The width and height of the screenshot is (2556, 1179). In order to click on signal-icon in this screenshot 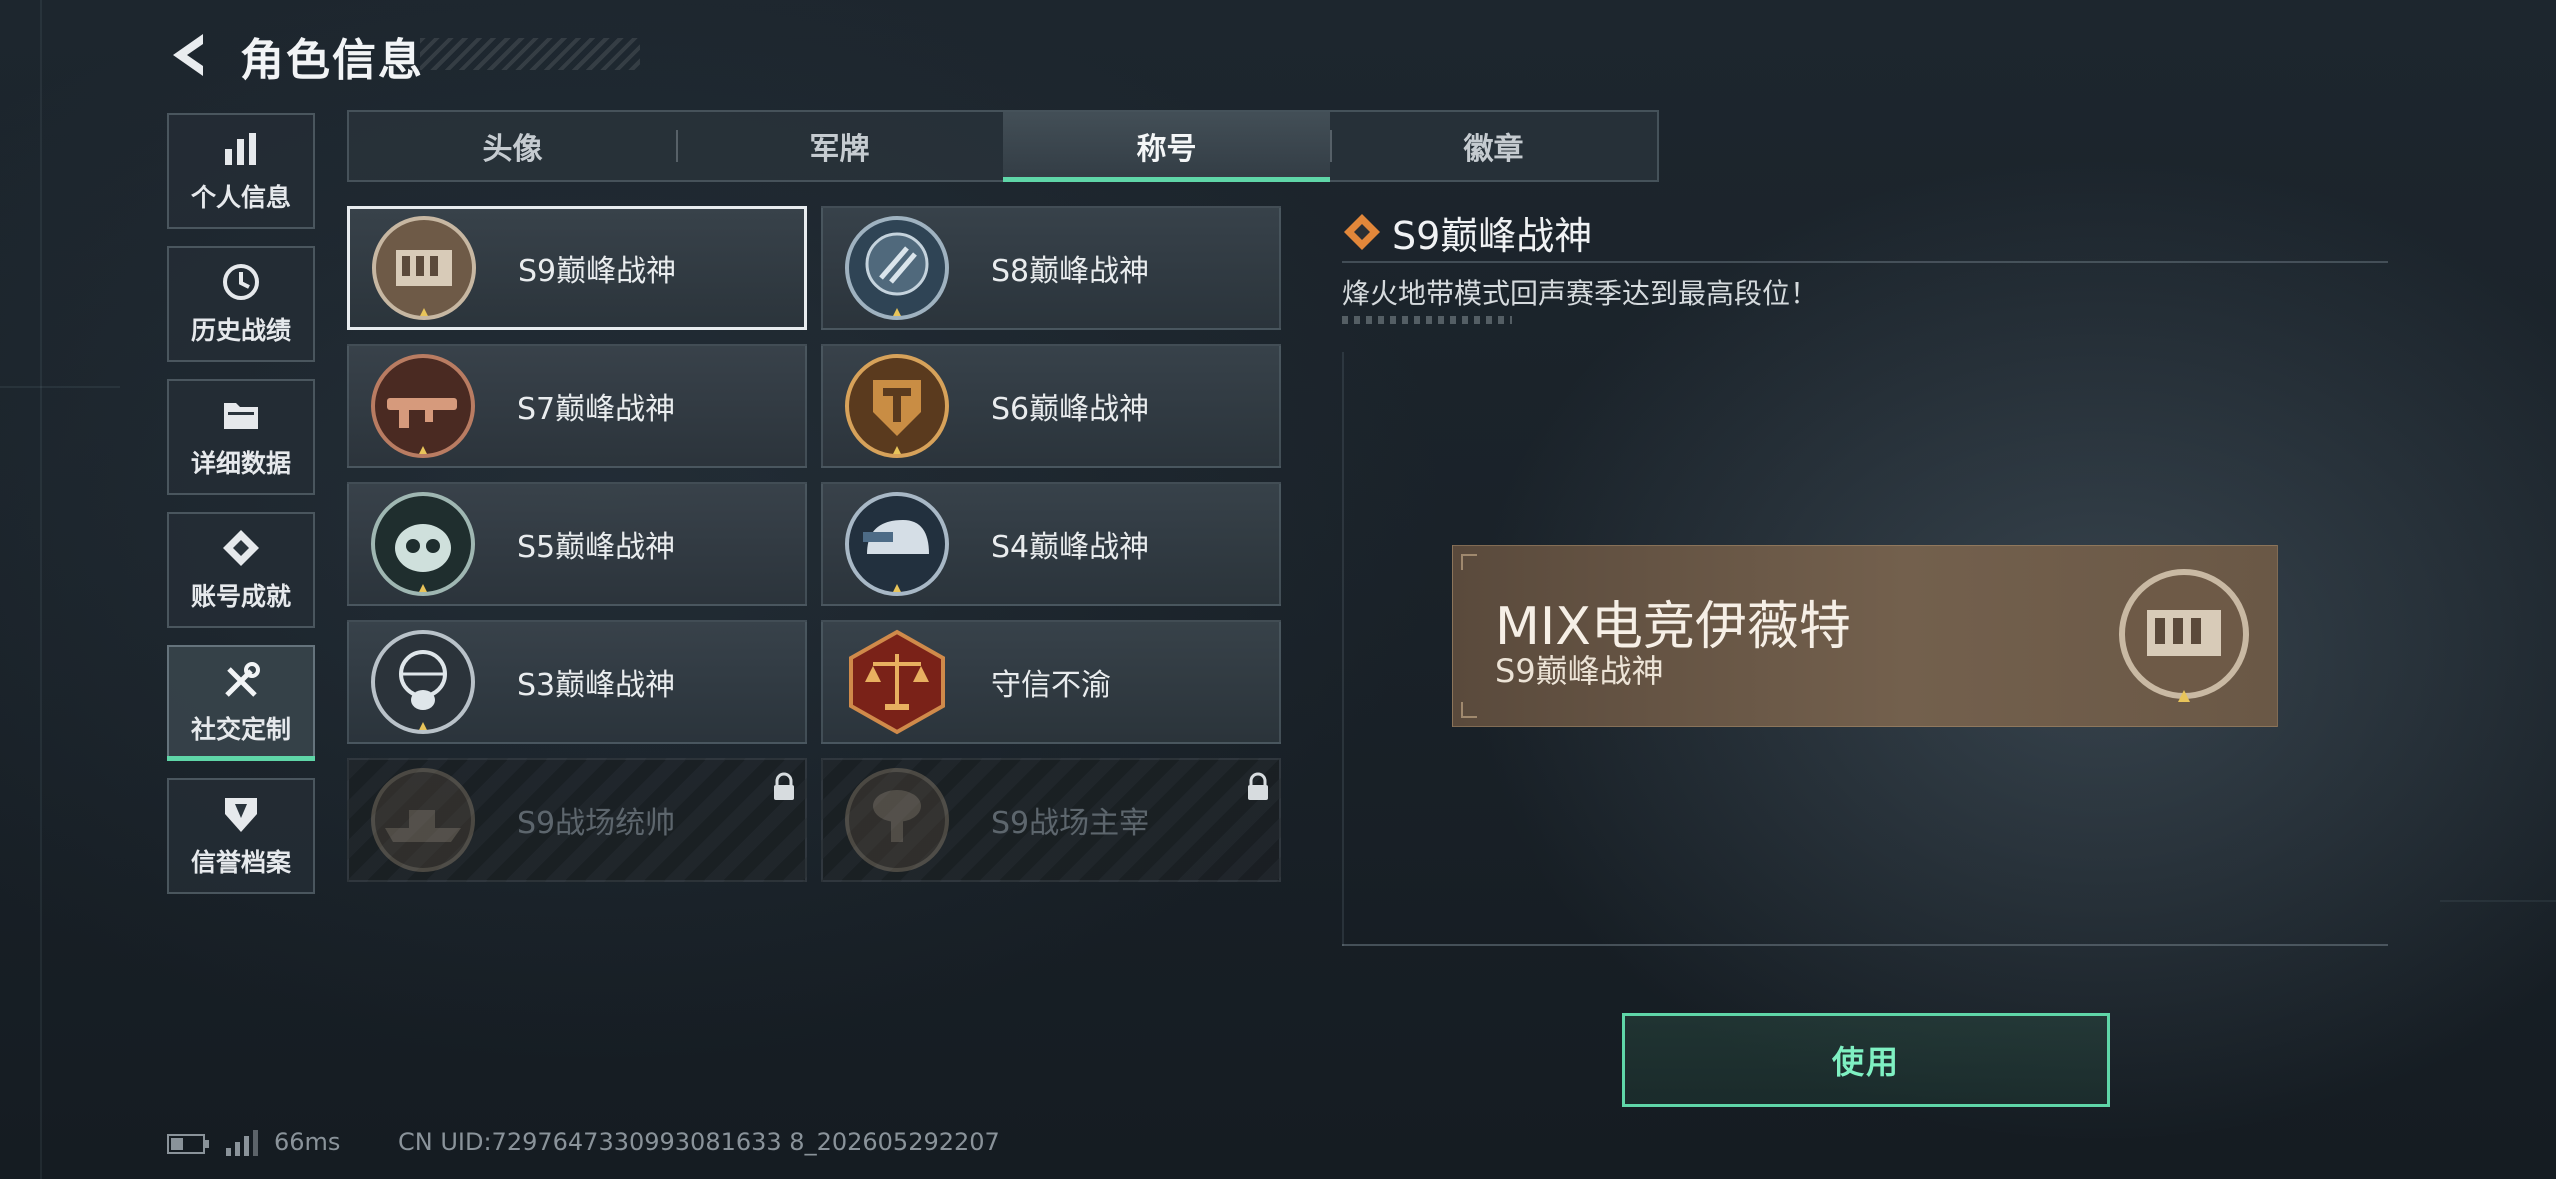, I will do `click(242, 1143)`.